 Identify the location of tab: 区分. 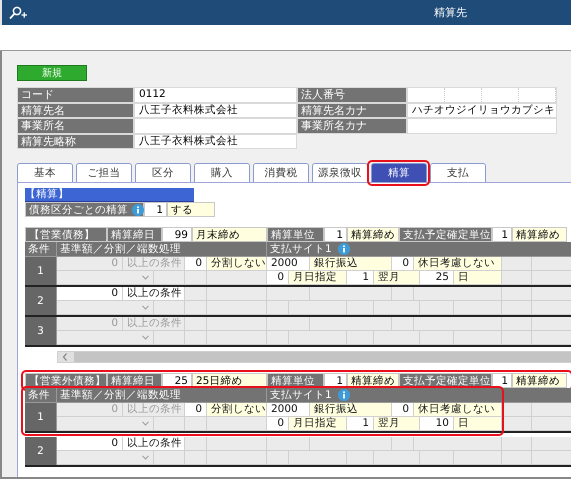
(163, 172).